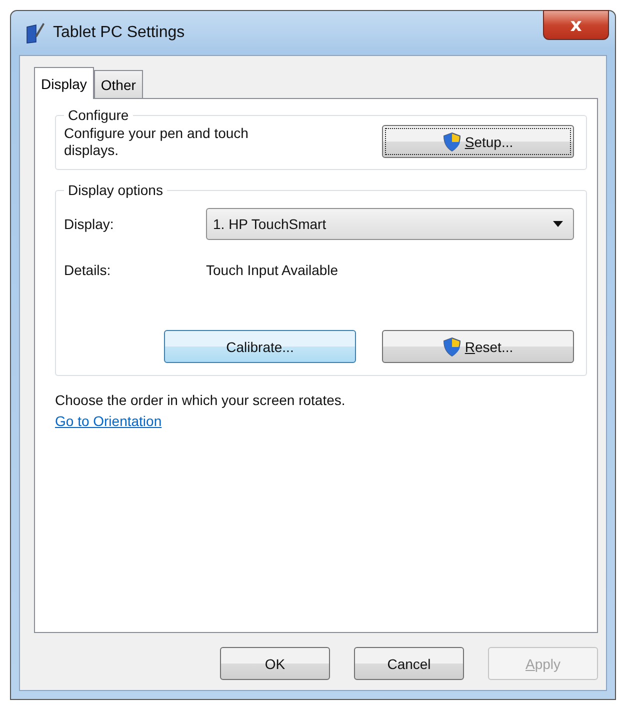 Image resolution: width=621 pixels, height=709 pixels. I want to click on group-heading: Configure, so click(98, 115).